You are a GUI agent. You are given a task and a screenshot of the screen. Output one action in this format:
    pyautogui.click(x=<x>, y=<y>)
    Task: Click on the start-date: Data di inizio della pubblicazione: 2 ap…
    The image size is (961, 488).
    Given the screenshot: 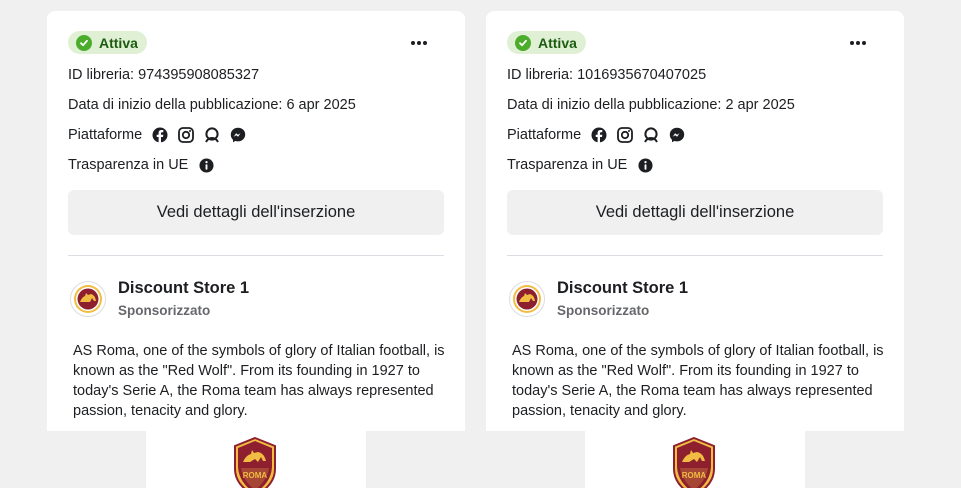 What is the action you would take?
    pyautogui.click(x=651, y=105)
    